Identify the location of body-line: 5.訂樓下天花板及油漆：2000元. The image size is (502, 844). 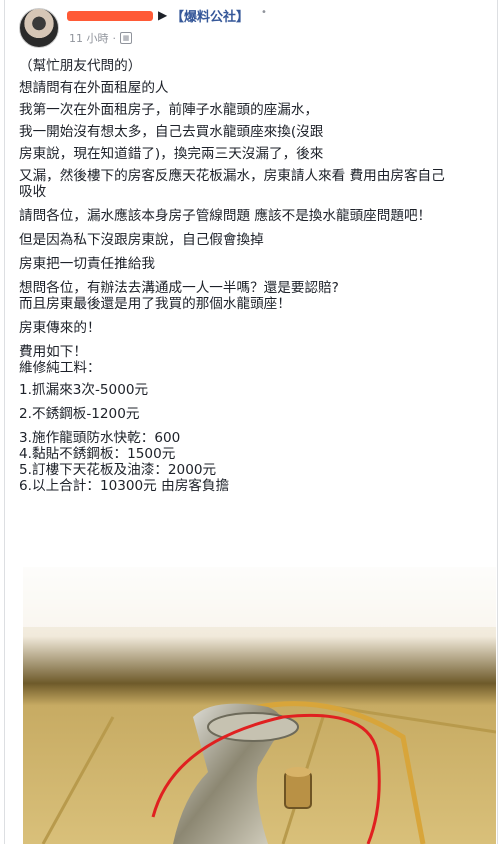
(118, 470).